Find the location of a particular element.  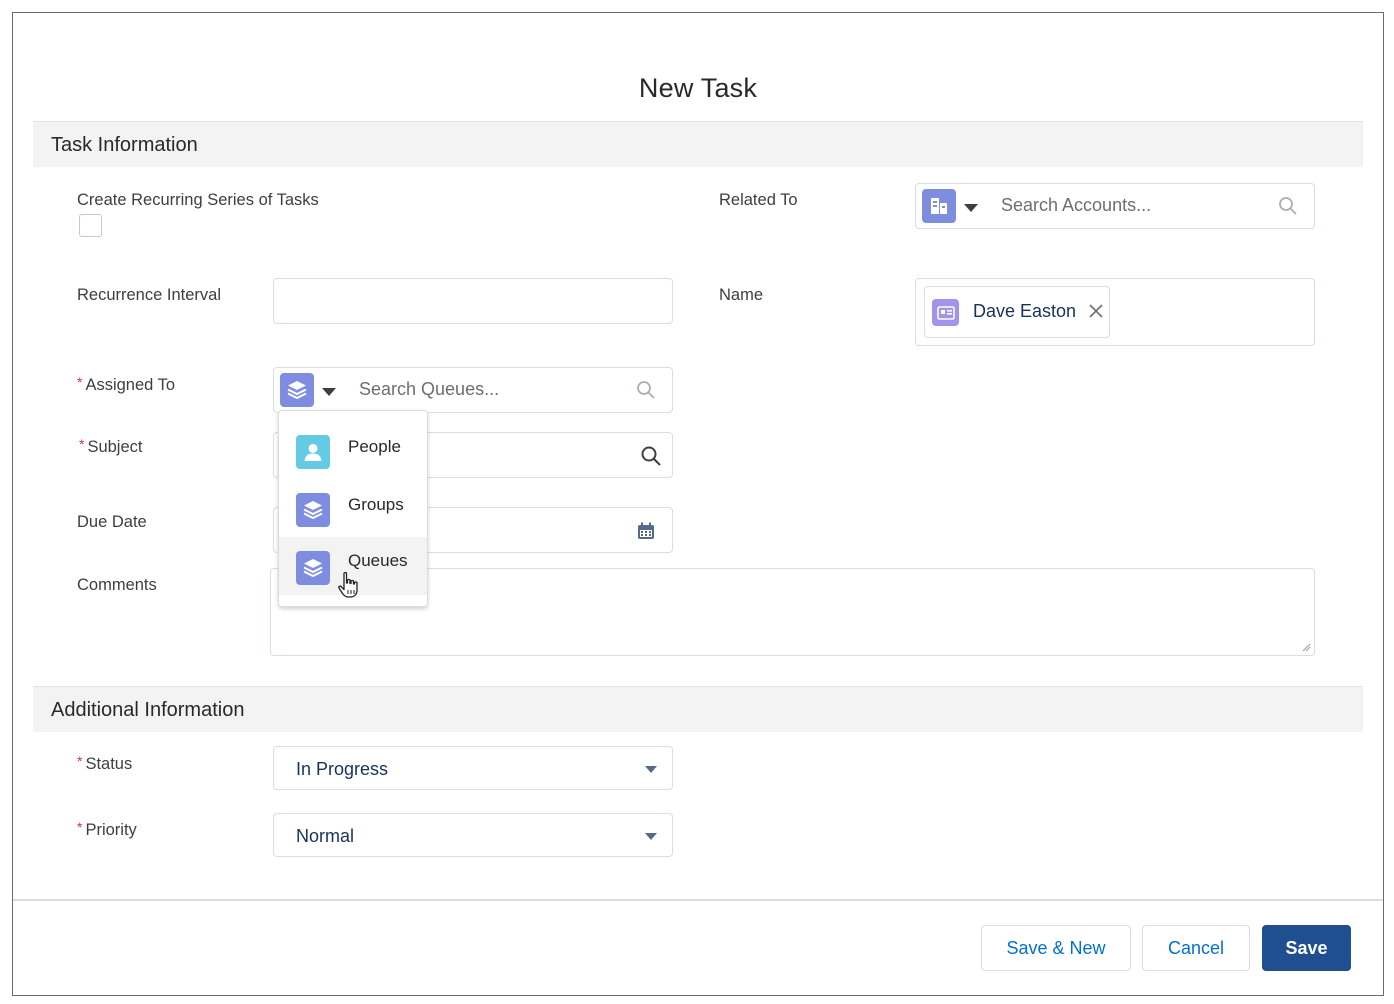

status-label-text: Status is located at coordinates (109, 764).